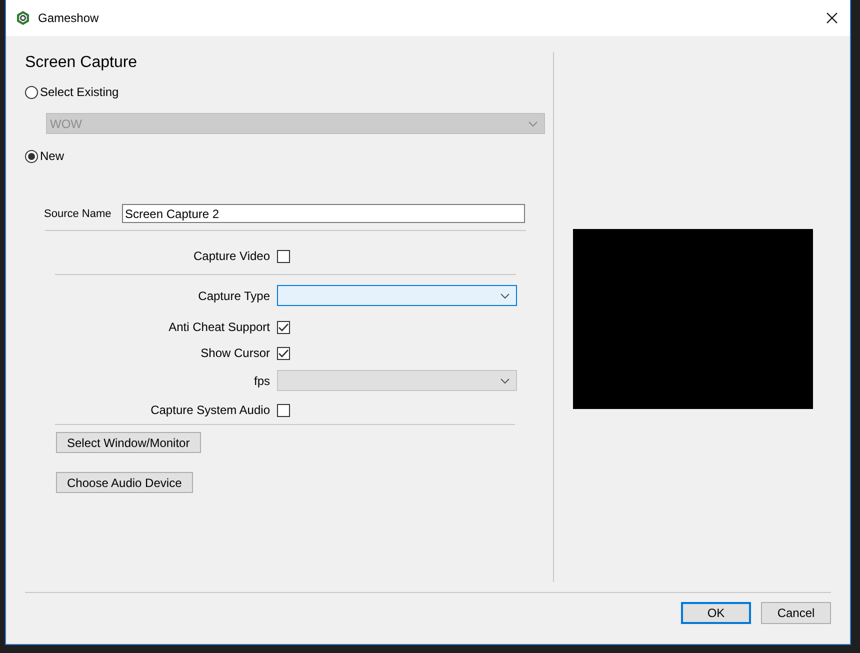  Describe the element at coordinates (210, 410) in the screenshot. I see `option-label: Capture System Audio` at that location.